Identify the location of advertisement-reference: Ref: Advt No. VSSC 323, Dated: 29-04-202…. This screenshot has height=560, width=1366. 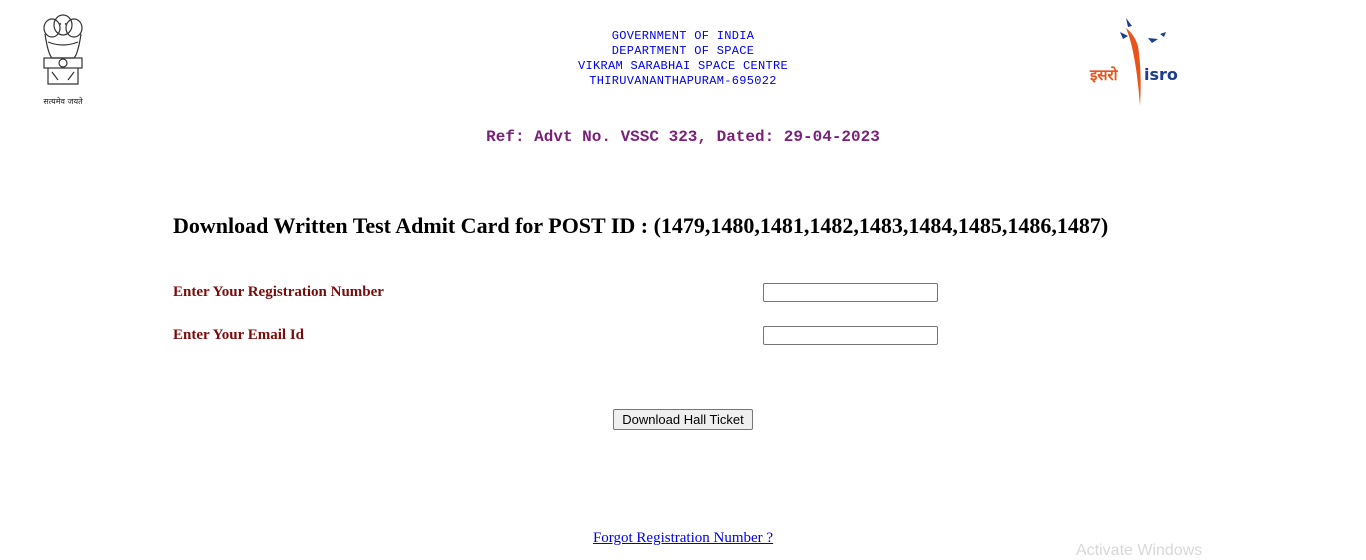
(683, 137).